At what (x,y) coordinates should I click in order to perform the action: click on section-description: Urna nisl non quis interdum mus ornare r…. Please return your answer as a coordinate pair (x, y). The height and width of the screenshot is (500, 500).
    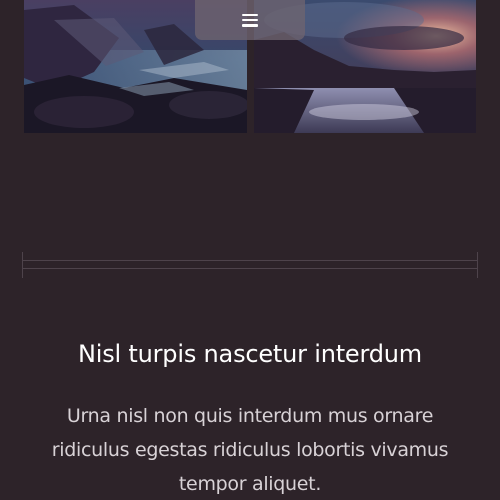
    Looking at the image, I should click on (250, 450).